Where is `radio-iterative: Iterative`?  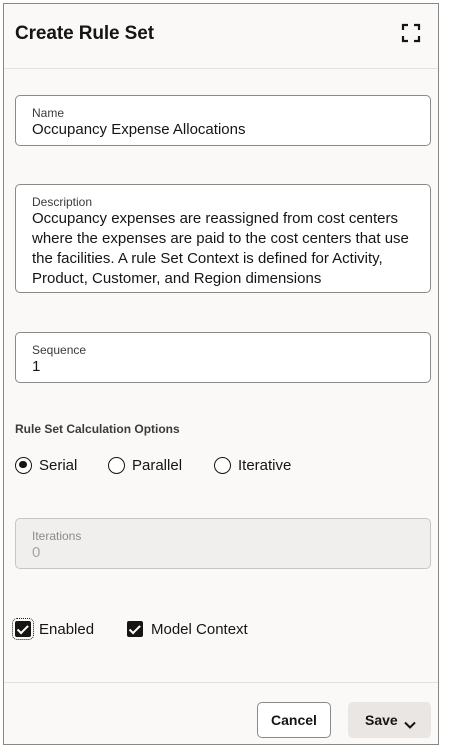
radio-iterative: Iterative is located at coordinates (252, 465).